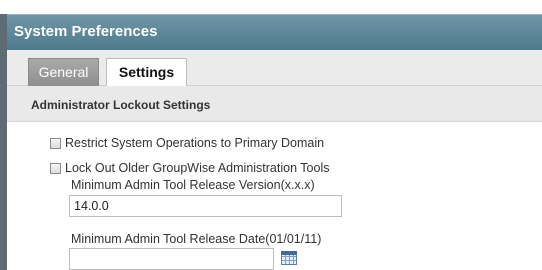  I want to click on lockout-older-tools-checkbox, so click(55, 168).